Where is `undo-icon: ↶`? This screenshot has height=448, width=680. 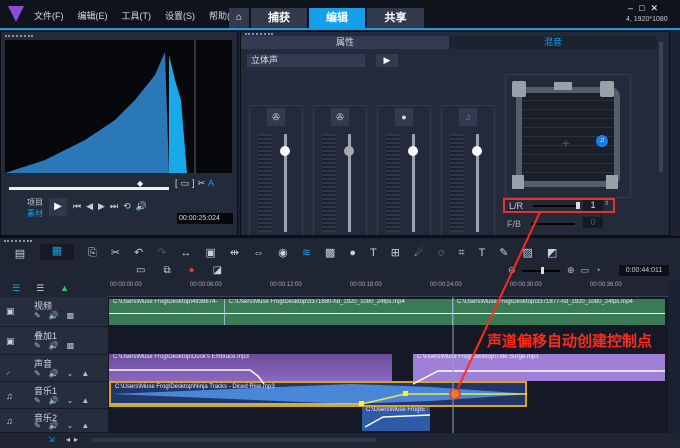
undo-icon: ↶ is located at coordinates (145, 253).